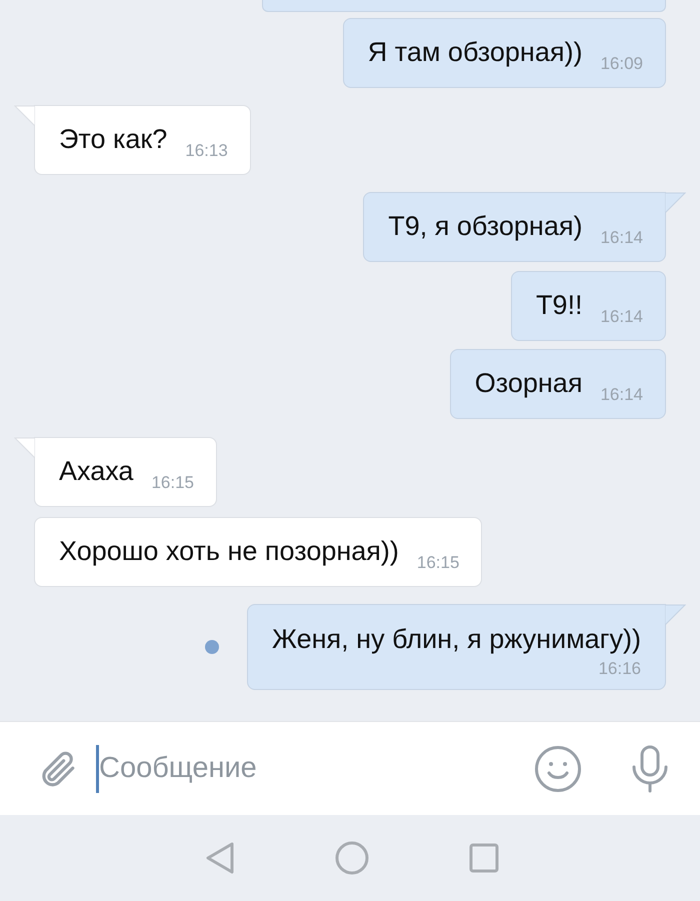 The height and width of the screenshot is (901, 700). What do you see at coordinates (621, 64) in the screenshot?
I see `message-time: 16:09` at bounding box center [621, 64].